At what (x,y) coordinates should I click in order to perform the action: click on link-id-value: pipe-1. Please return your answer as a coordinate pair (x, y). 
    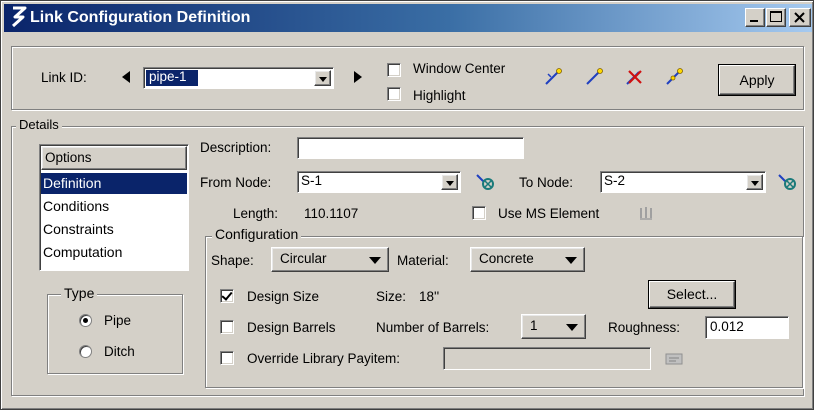
    Looking at the image, I should click on (168, 76).